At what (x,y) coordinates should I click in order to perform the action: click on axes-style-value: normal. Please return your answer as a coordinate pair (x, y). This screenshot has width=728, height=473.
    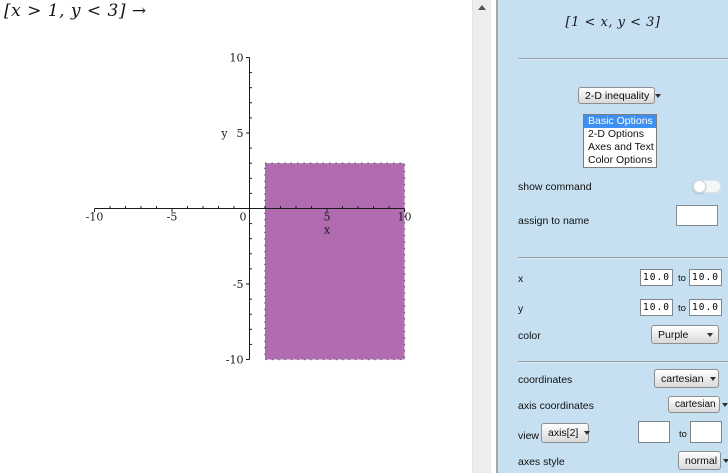
    Looking at the image, I should click on (701, 460).